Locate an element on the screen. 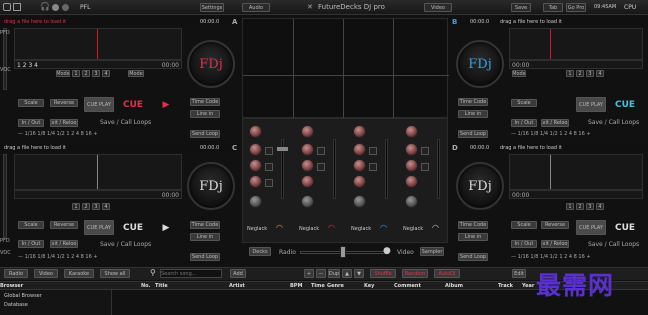 The height and width of the screenshot is (315, 648). search-input is located at coordinates (191, 273).